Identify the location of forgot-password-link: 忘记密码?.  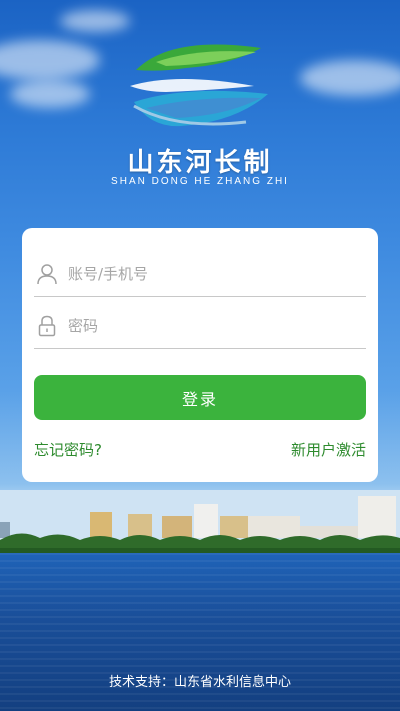
(68, 449).